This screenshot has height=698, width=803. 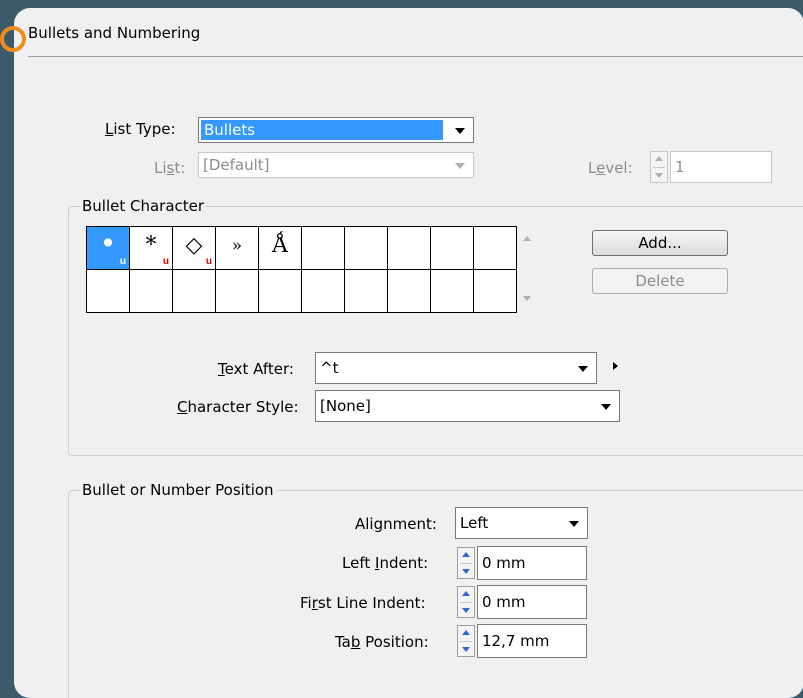 I want to click on text-after-dropdown: ^t, so click(x=456, y=368).